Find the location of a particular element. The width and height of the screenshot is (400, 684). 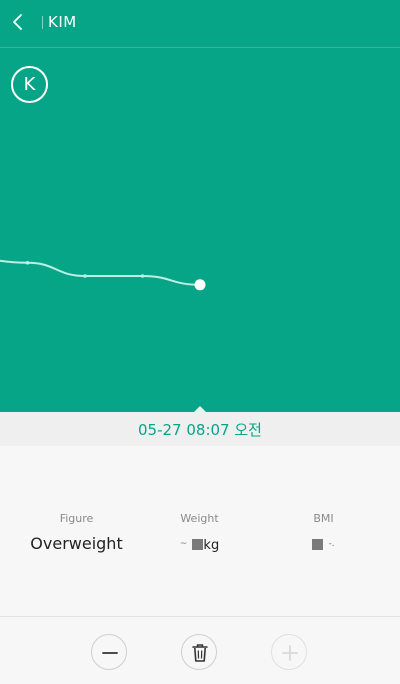

page-title: KIM is located at coordinates (62, 22).